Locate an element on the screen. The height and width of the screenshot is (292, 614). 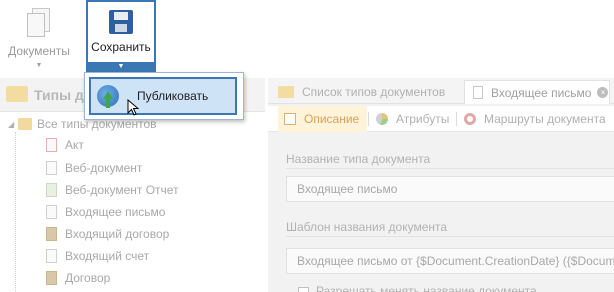
tab-incoming-letter: Входящее письмо × is located at coordinates (537, 92).